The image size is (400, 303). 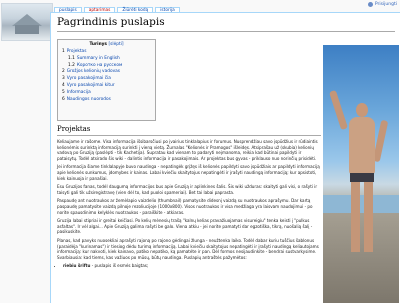 I want to click on photo-figure-torso, so click(x=362, y=146).